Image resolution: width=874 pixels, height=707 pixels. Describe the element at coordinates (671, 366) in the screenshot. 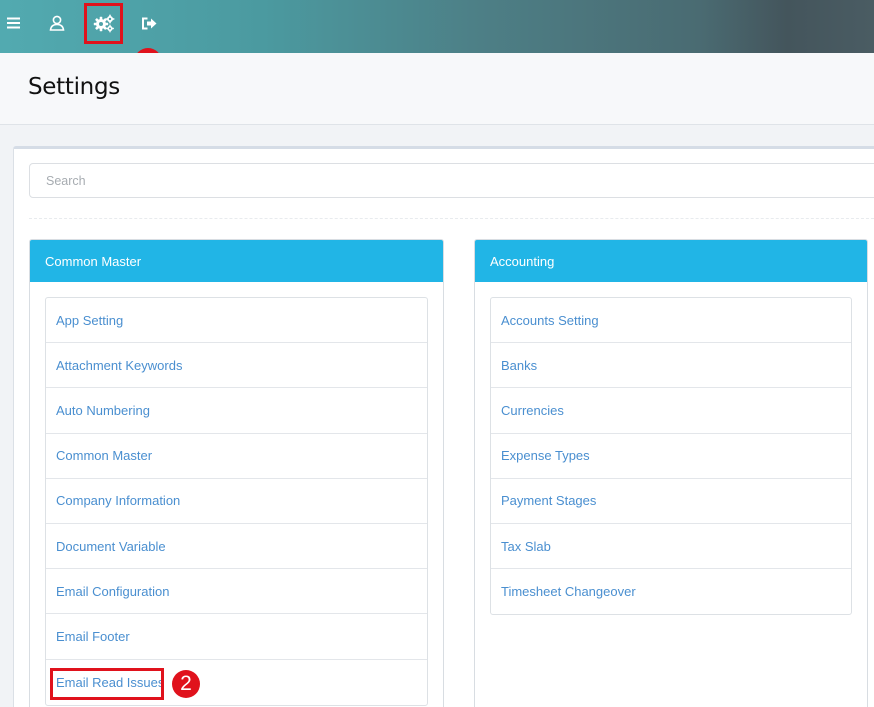

I see `accounting-link-banks: Banks` at that location.